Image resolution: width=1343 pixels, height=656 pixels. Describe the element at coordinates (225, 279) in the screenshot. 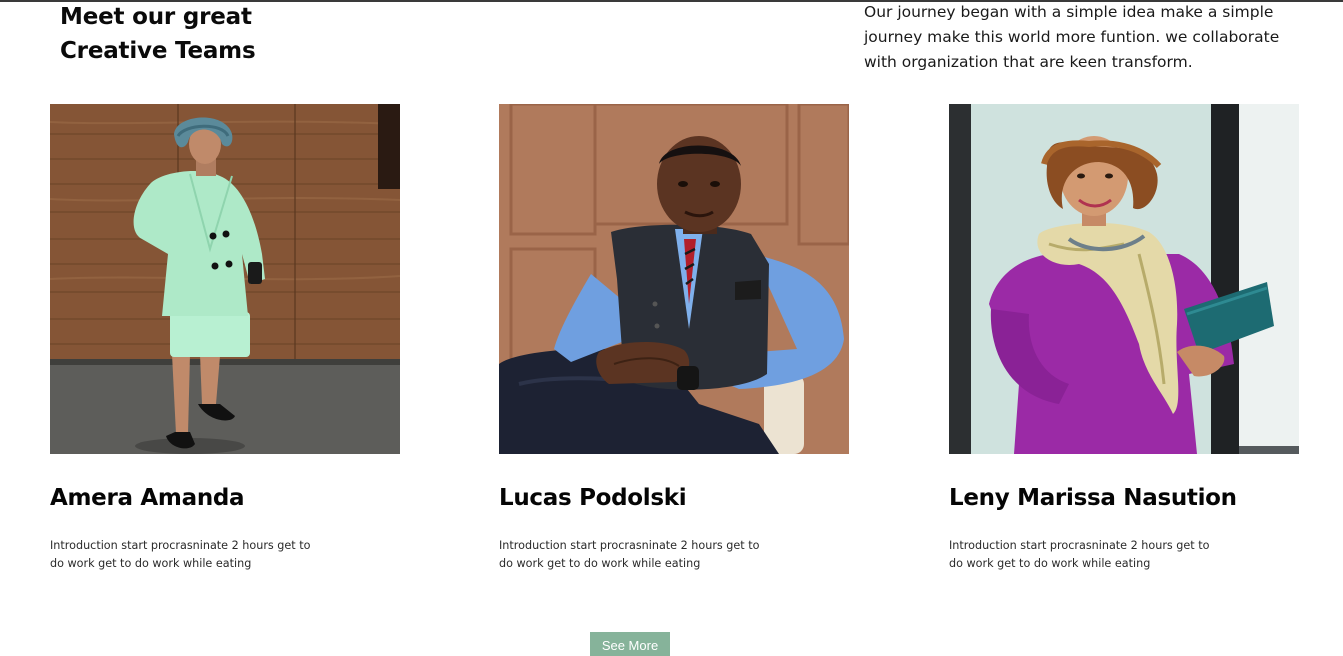

I see `team-photo-amera` at that location.